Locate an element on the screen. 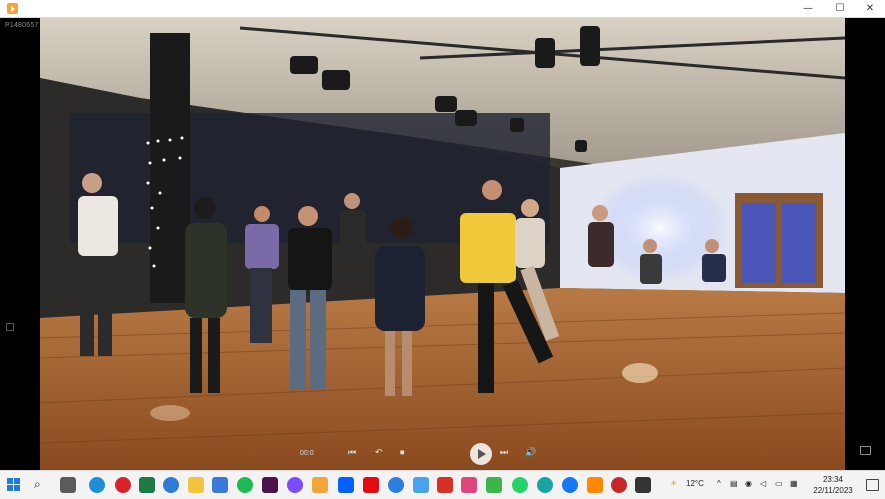 Image resolution: width=885 pixels, height=499 pixels. notification-icon is located at coordinates (872, 485).